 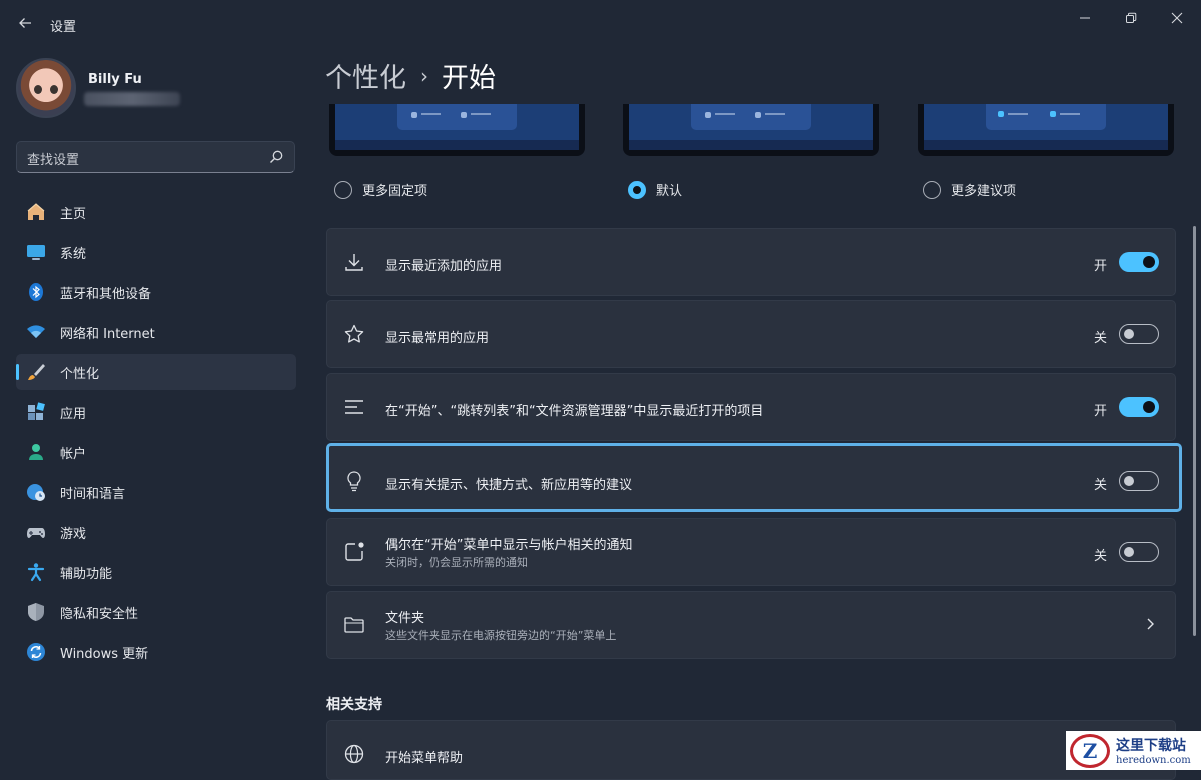 What do you see at coordinates (156, 332) in the screenshot?
I see `sidebar-item-network: 网络和 Internet` at bounding box center [156, 332].